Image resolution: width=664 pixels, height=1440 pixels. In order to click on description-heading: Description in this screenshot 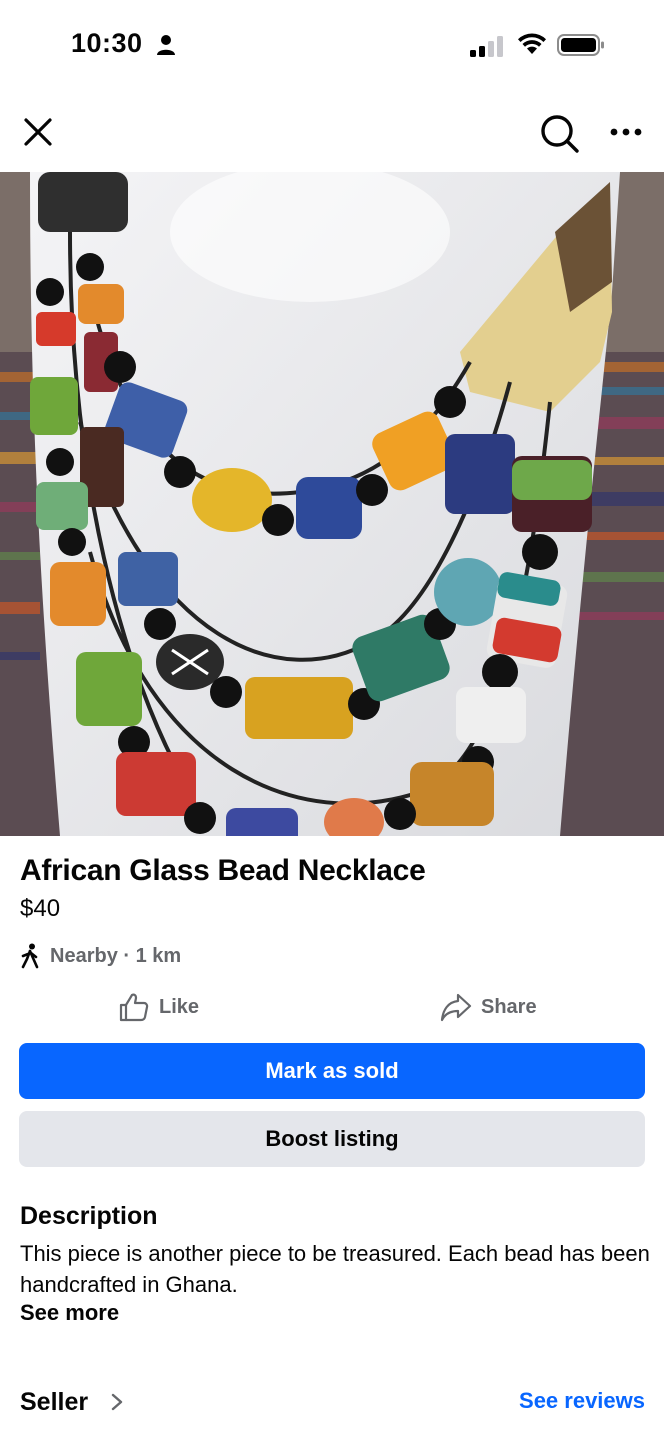, I will do `click(89, 1216)`.